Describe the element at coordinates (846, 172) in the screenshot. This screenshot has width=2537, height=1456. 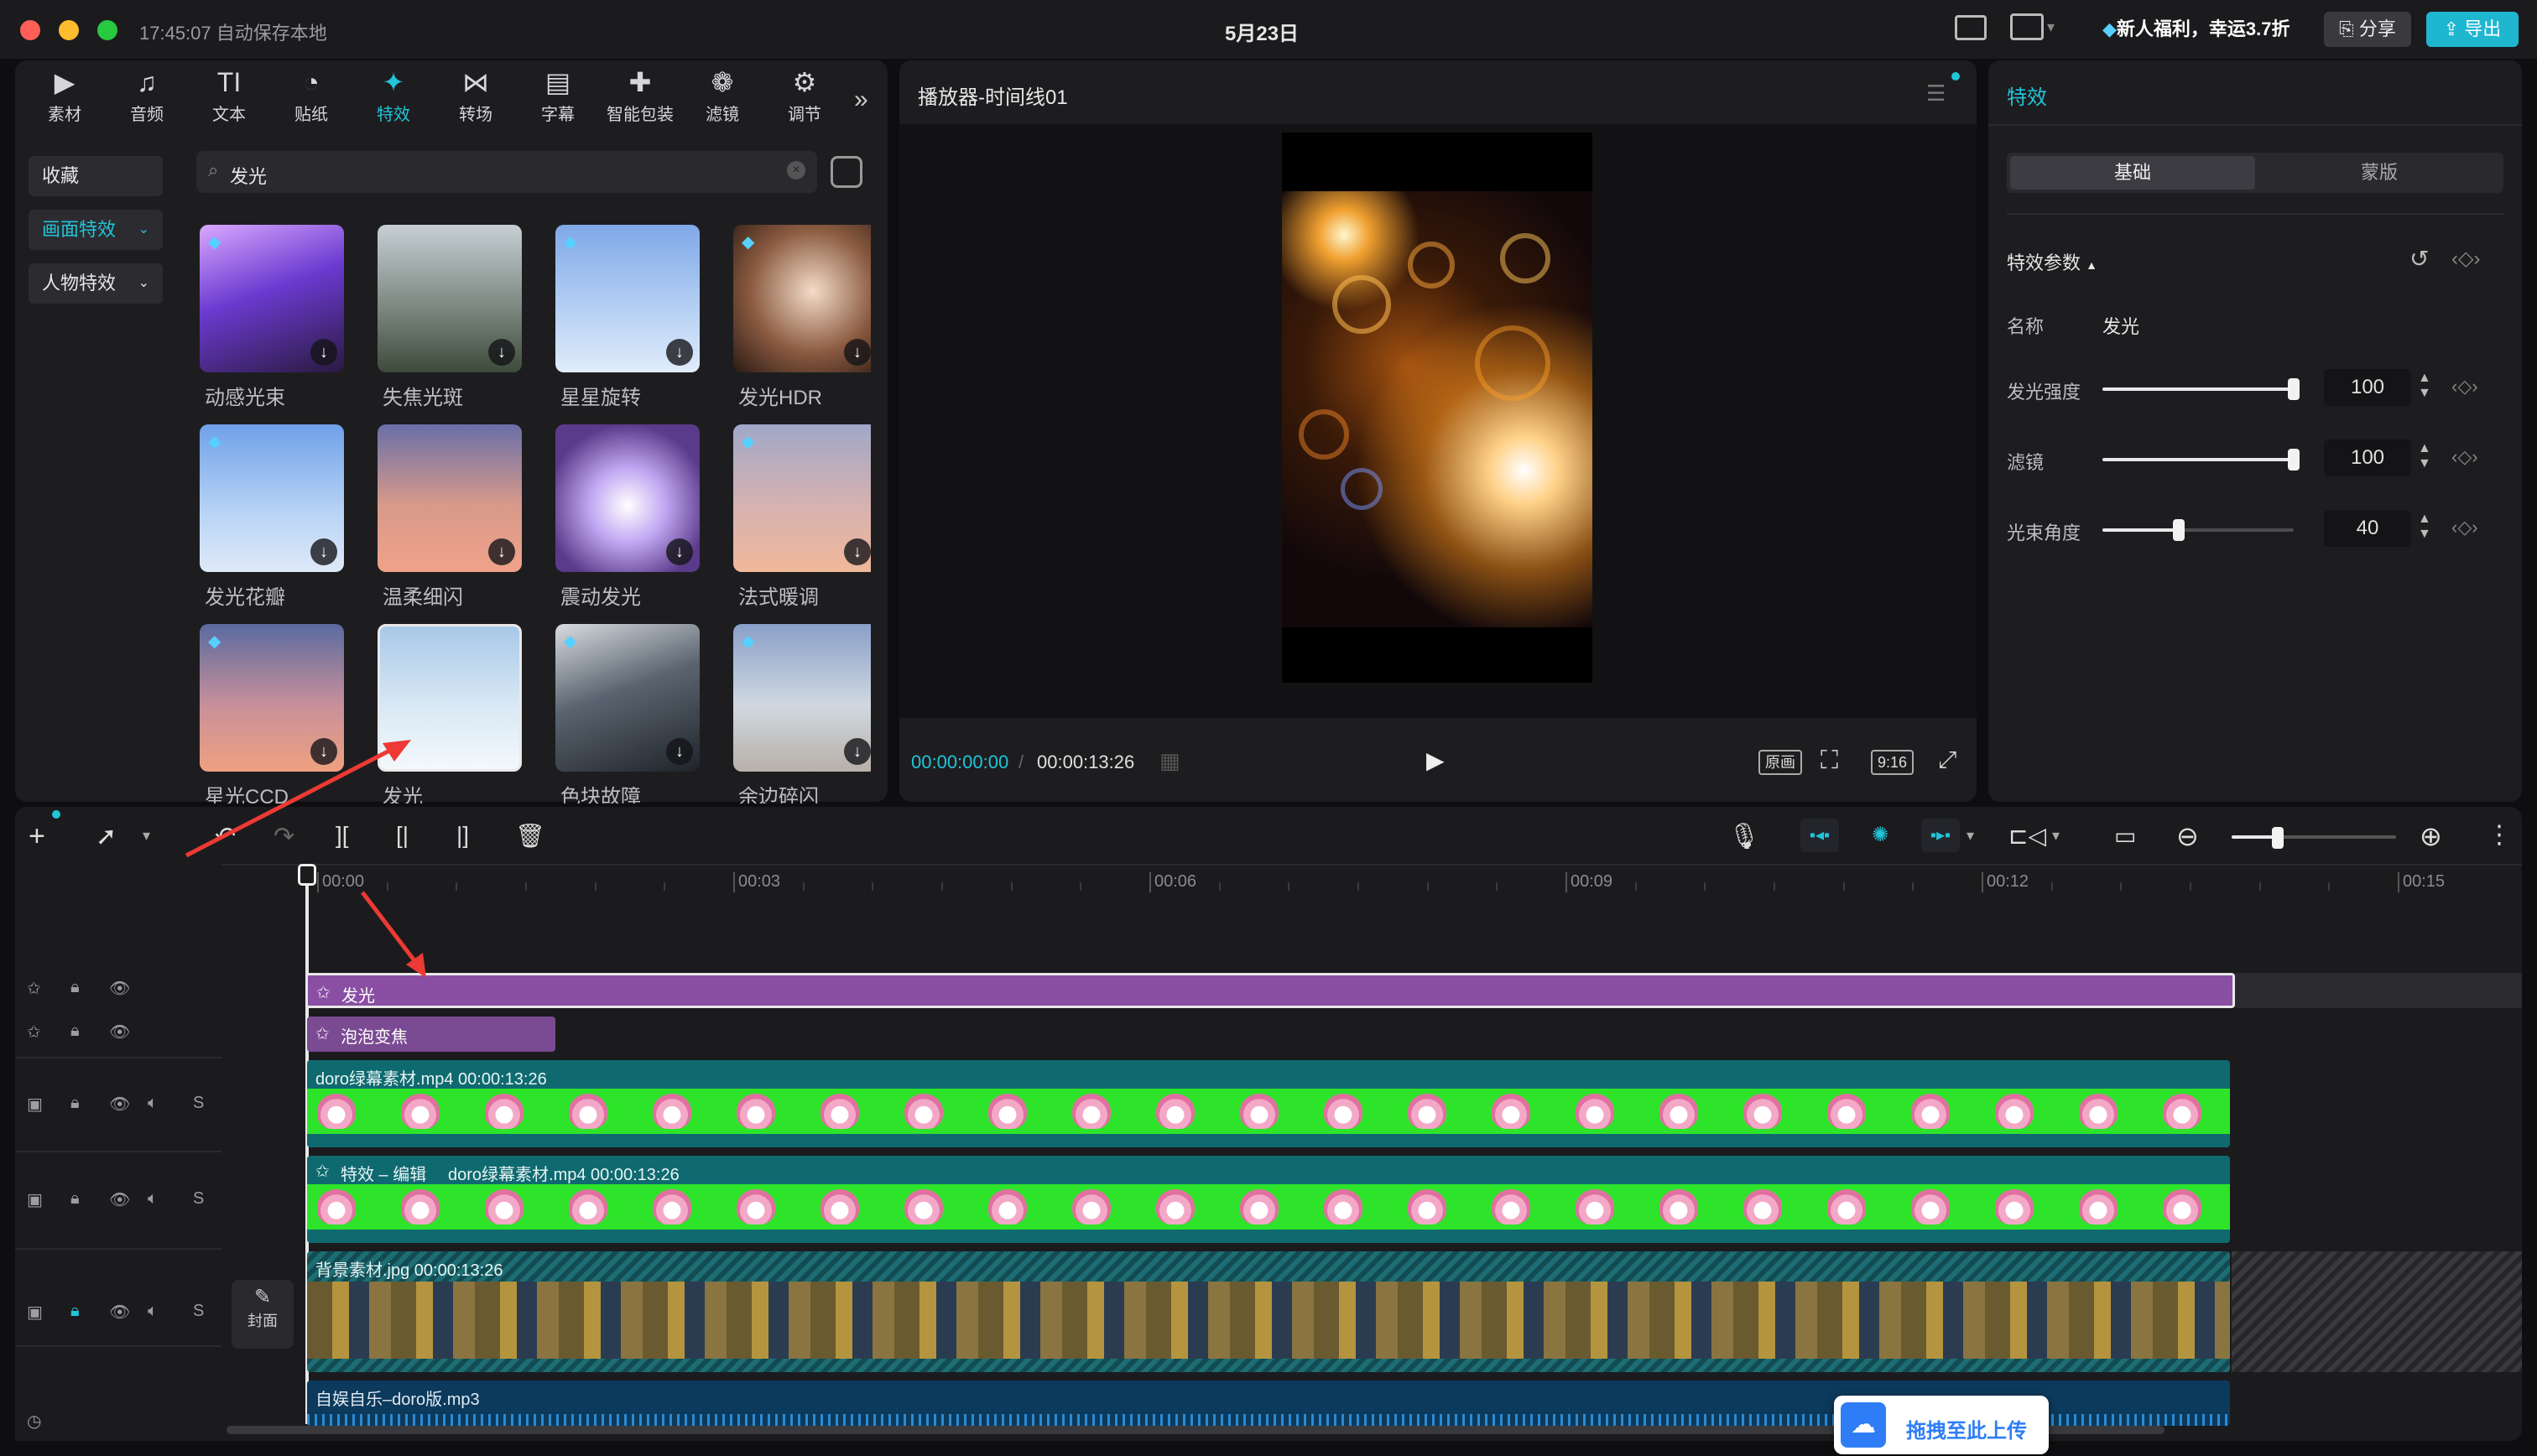
I see `image-search-icon` at that location.